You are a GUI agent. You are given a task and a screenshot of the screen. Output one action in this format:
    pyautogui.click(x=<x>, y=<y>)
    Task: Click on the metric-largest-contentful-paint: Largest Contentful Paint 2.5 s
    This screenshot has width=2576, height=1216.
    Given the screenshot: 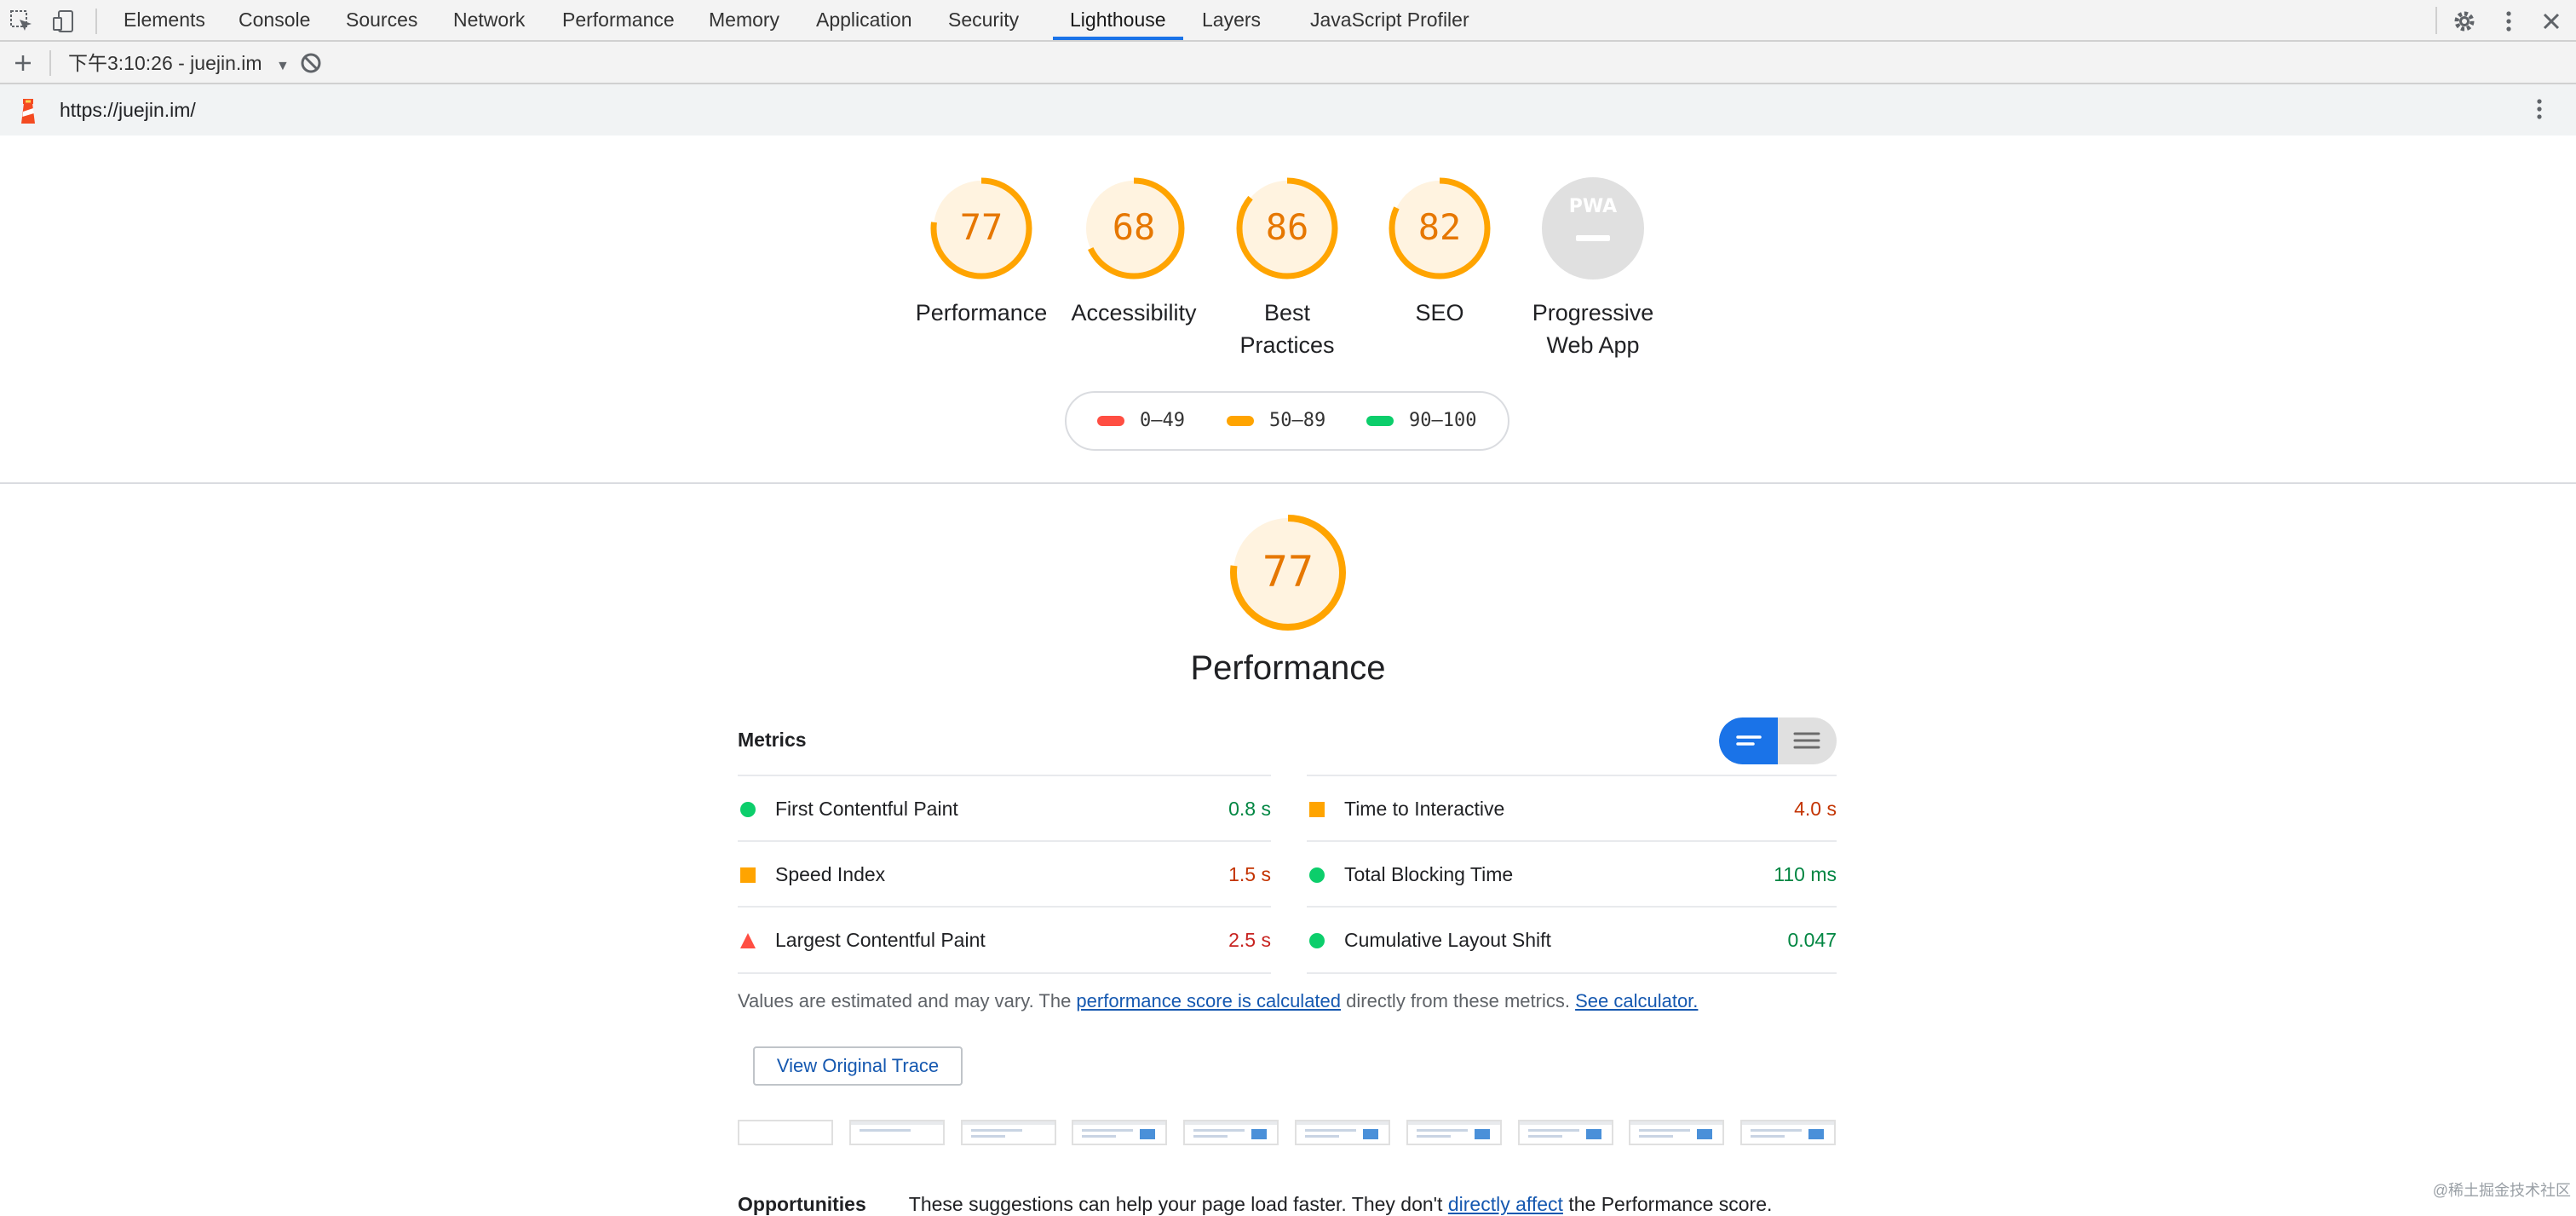 What is the action you would take?
    pyautogui.click(x=1005, y=938)
    